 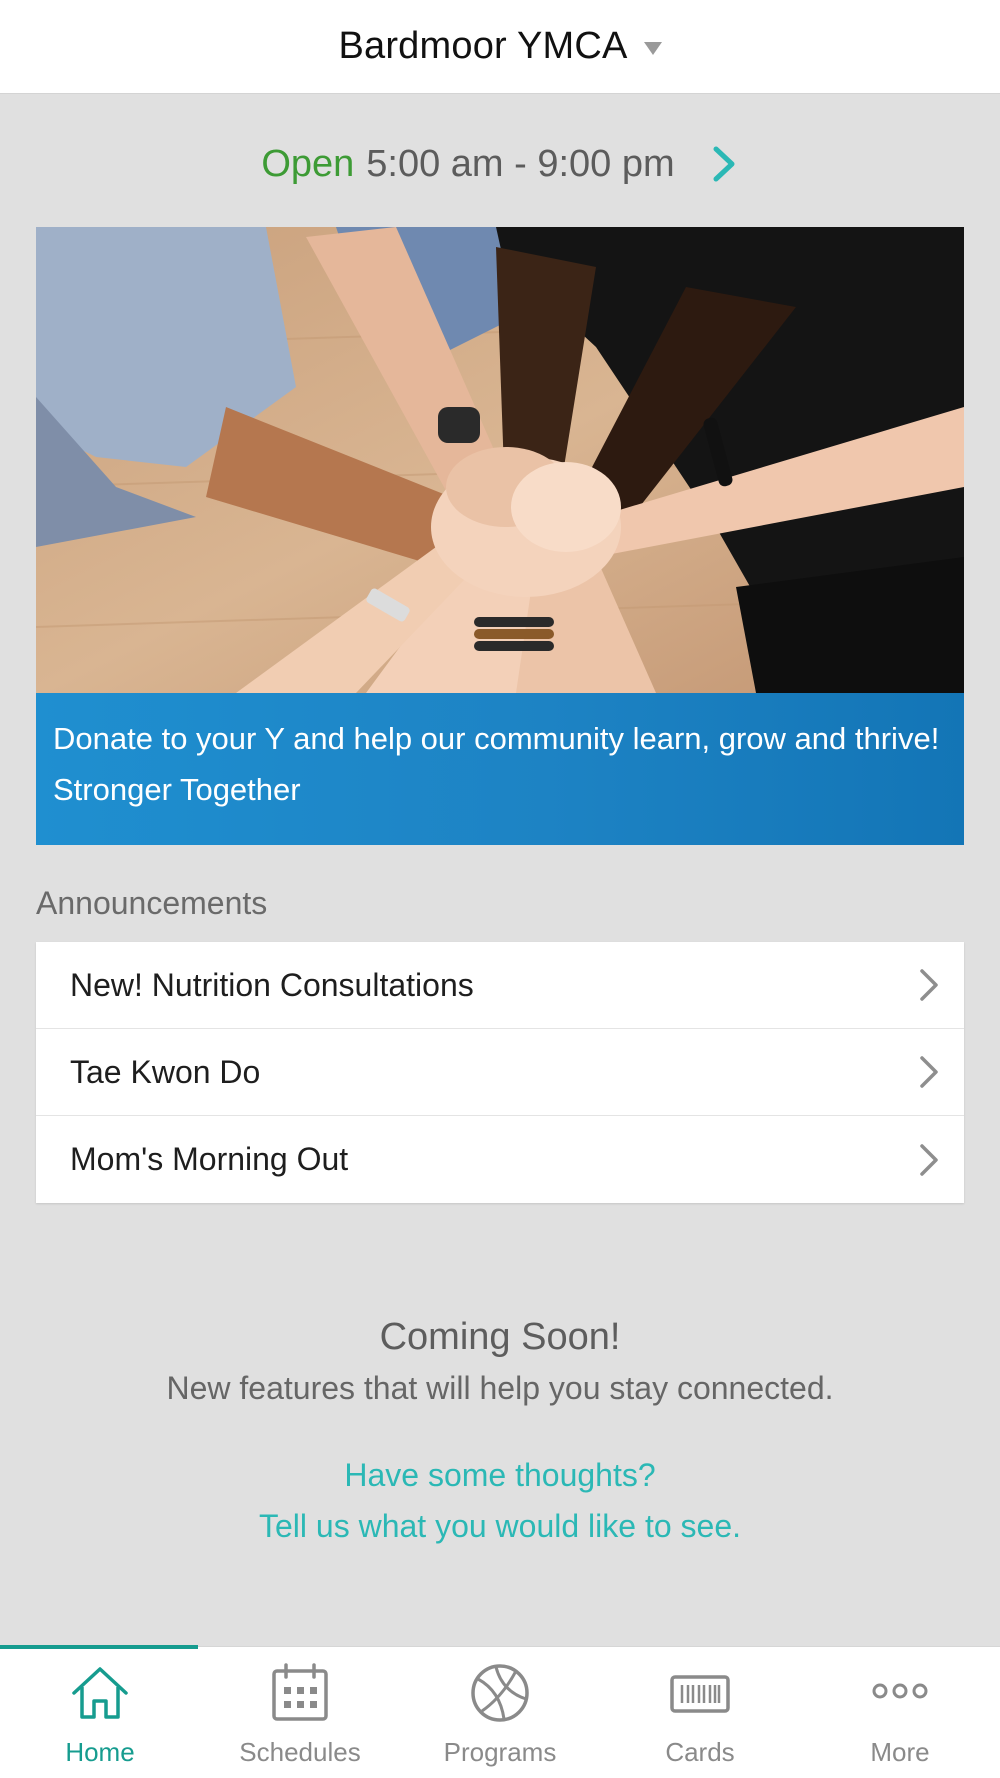 I want to click on location-name: Bardmoor YMCA, so click(x=482, y=46).